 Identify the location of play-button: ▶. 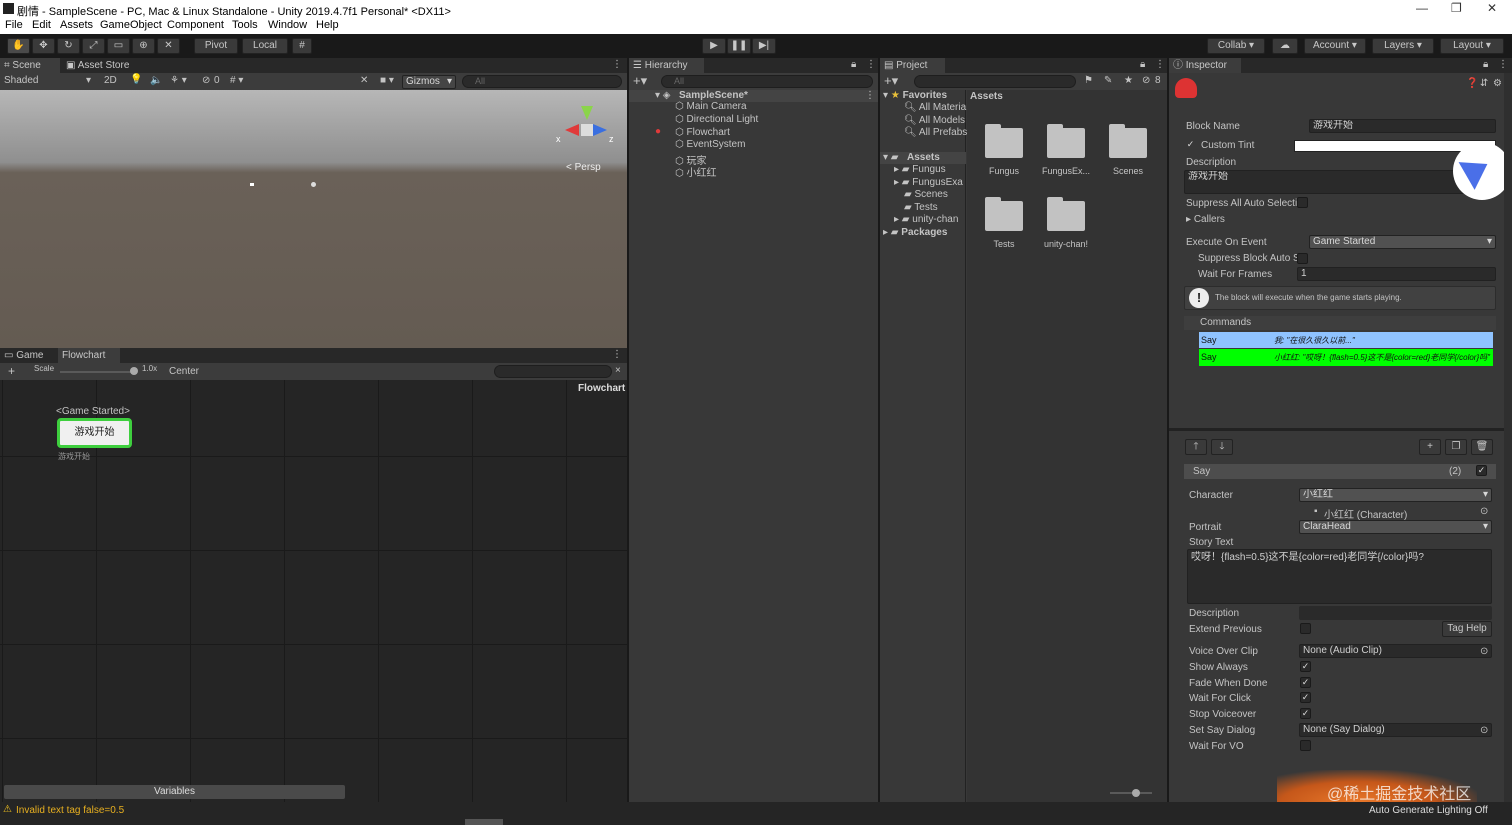
(714, 46).